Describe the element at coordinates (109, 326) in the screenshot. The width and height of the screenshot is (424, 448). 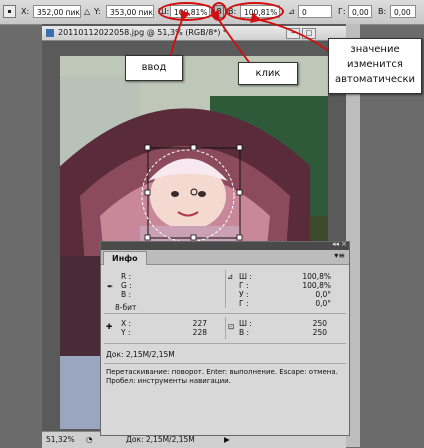
I see `crosshair-icon: ✚` at that location.